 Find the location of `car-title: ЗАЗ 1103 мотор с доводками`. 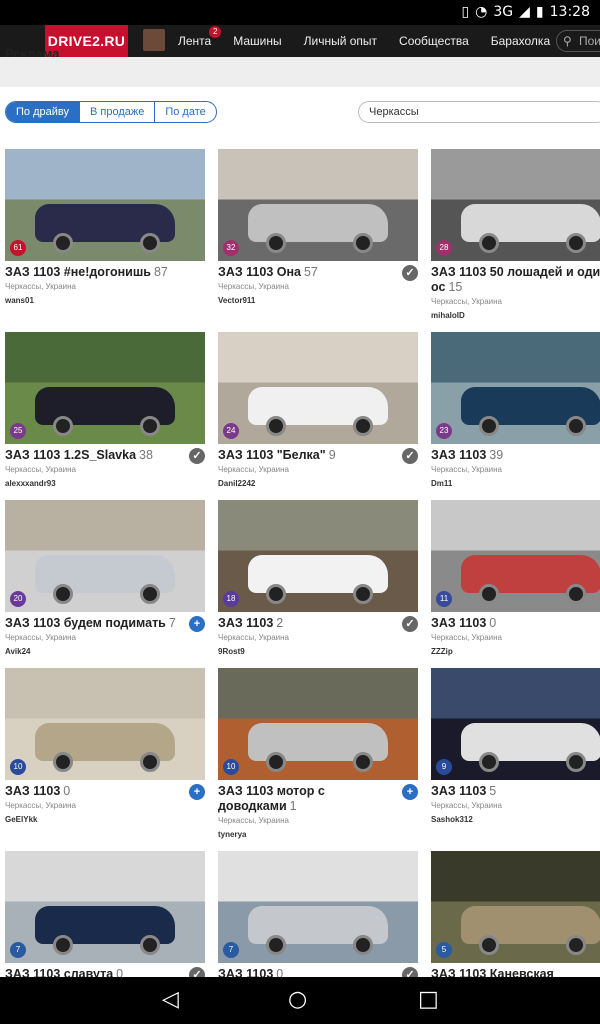

car-title: ЗАЗ 1103 мотор с доводками is located at coordinates (271, 798).